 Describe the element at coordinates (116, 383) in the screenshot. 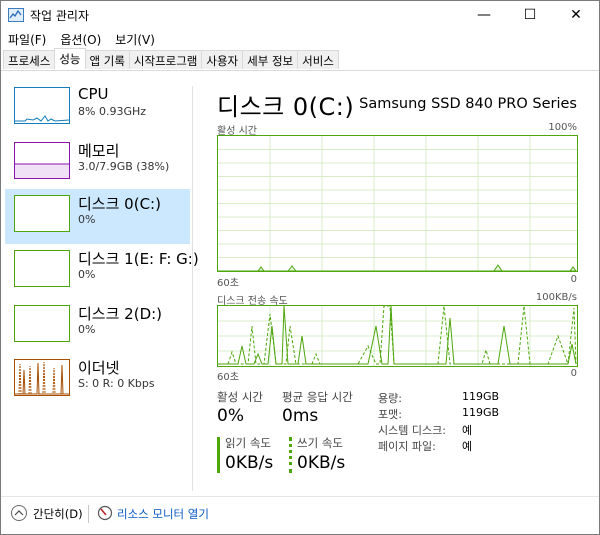

I see `ethernet-throughput: S: 0 R: 0 Kbps` at that location.